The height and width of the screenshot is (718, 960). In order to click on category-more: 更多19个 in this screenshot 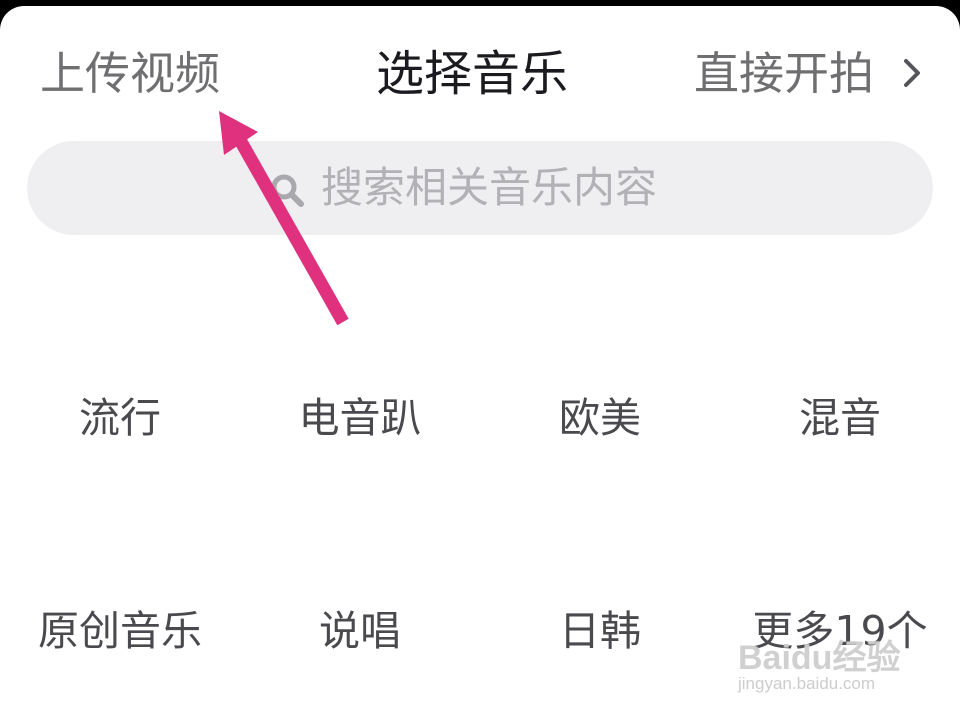, I will do `click(840, 631)`.